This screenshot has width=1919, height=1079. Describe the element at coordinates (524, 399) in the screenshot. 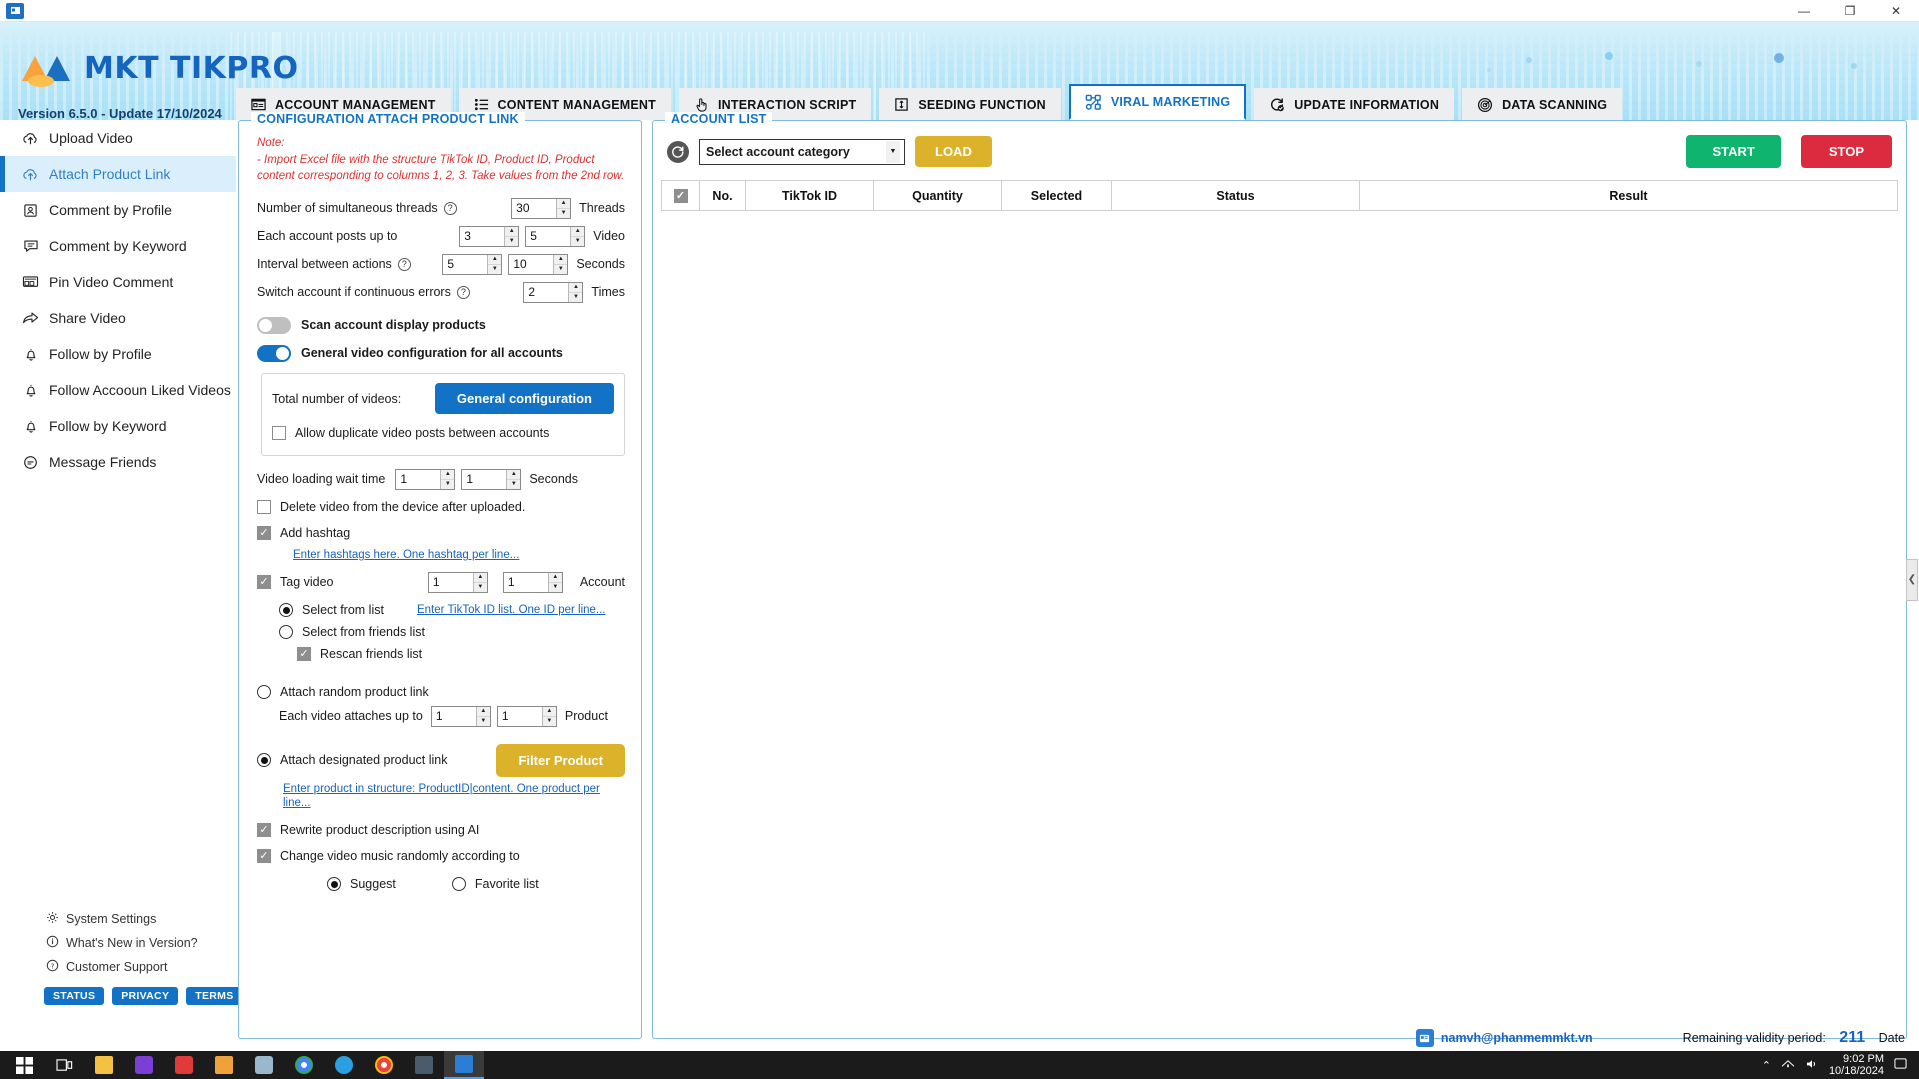

I see `general-configuration-button: General configuration` at that location.